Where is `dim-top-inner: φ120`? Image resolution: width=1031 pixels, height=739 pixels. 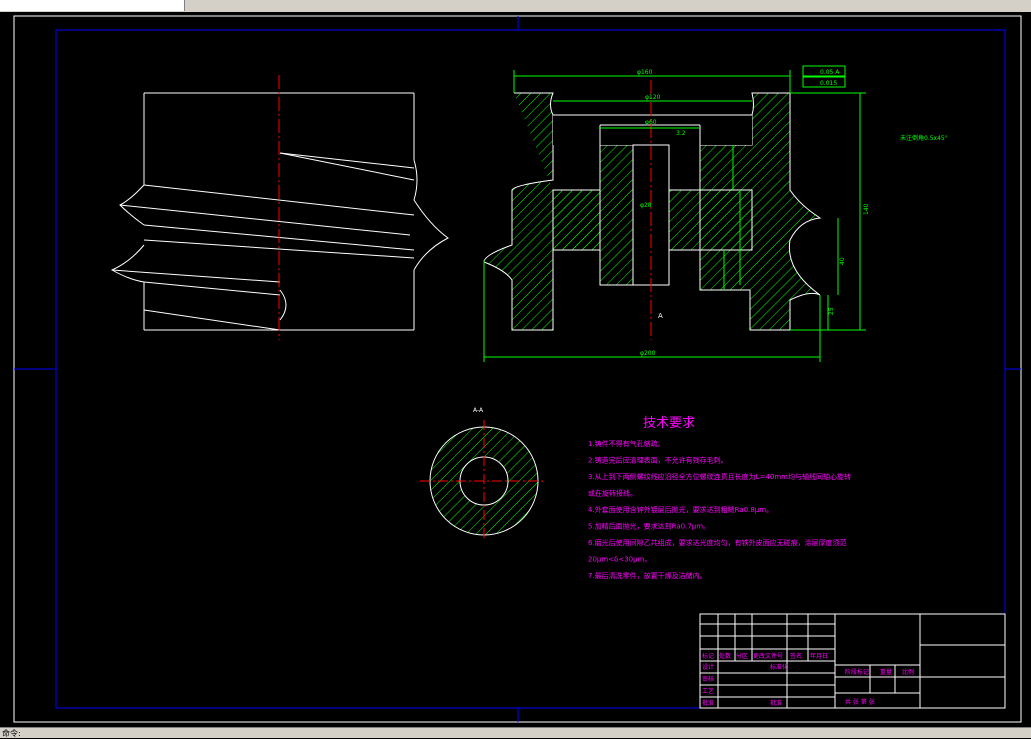 dim-top-inner: φ120 is located at coordinates (653, 97).